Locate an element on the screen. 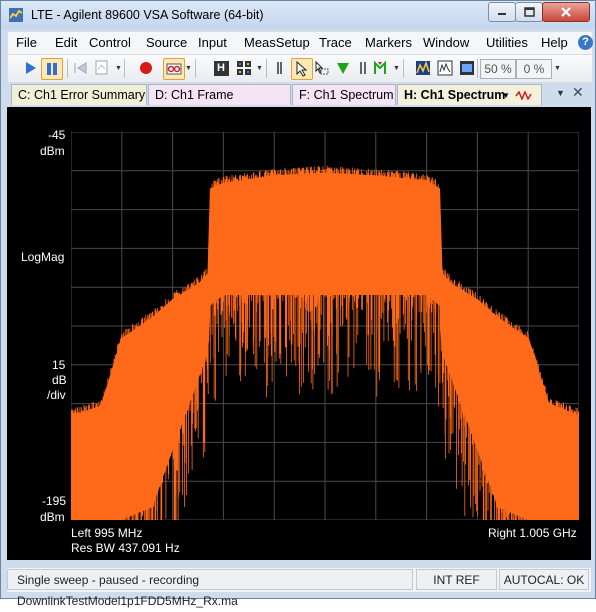 Image resolution: width=596 pixels, height=612 pixels. menu-help: Help is located at coordinates (554, 42).